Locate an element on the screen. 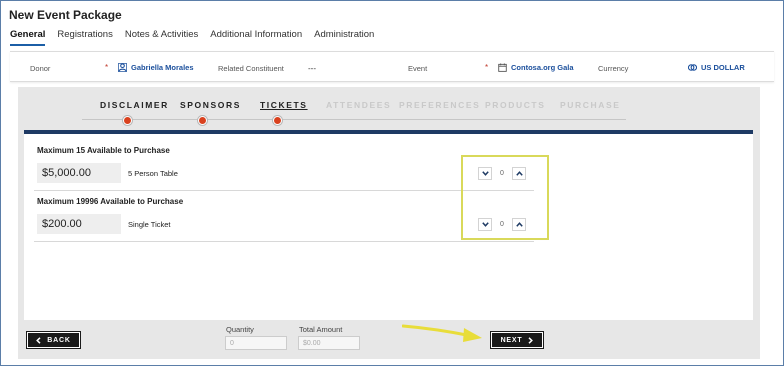 Image resolution: width=784 pixels, height=366 pixels. item-price: $5,000.00 is located at coordinates (79, 173).